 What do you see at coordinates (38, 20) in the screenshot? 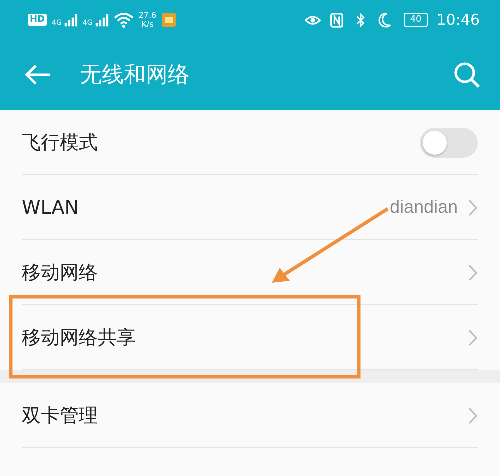
I see `hd-badge: HD` at bounding box center [38, 20].